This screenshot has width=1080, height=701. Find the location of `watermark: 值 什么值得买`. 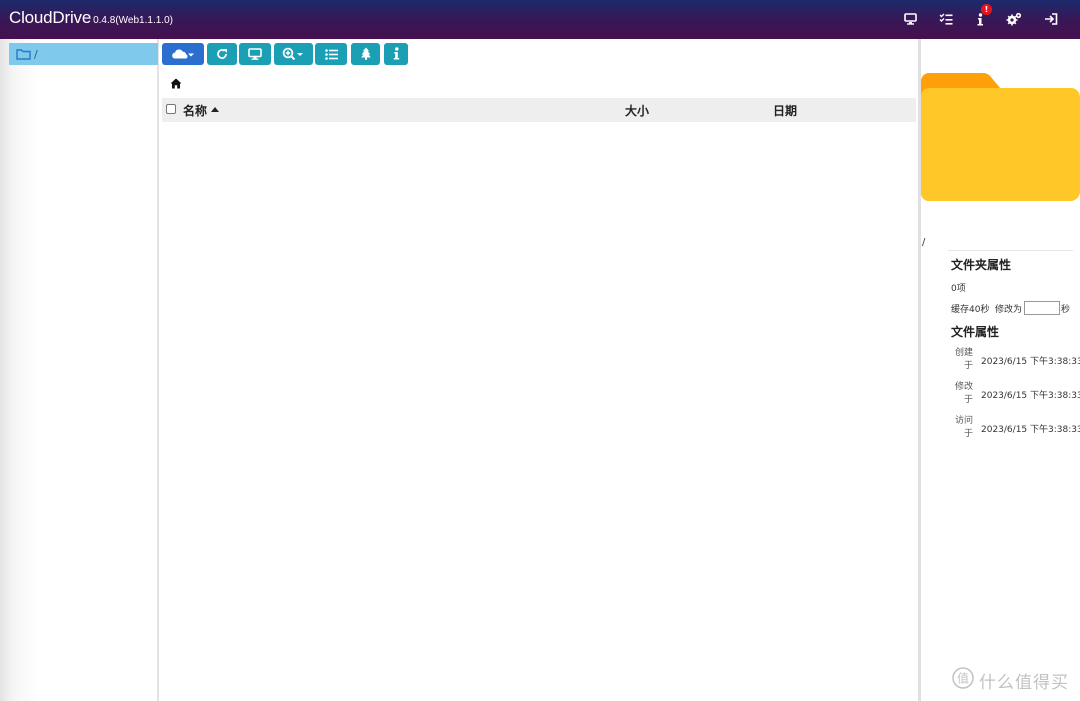

watermark: 值 什么值得买 is located at coordinates (1010, 680).